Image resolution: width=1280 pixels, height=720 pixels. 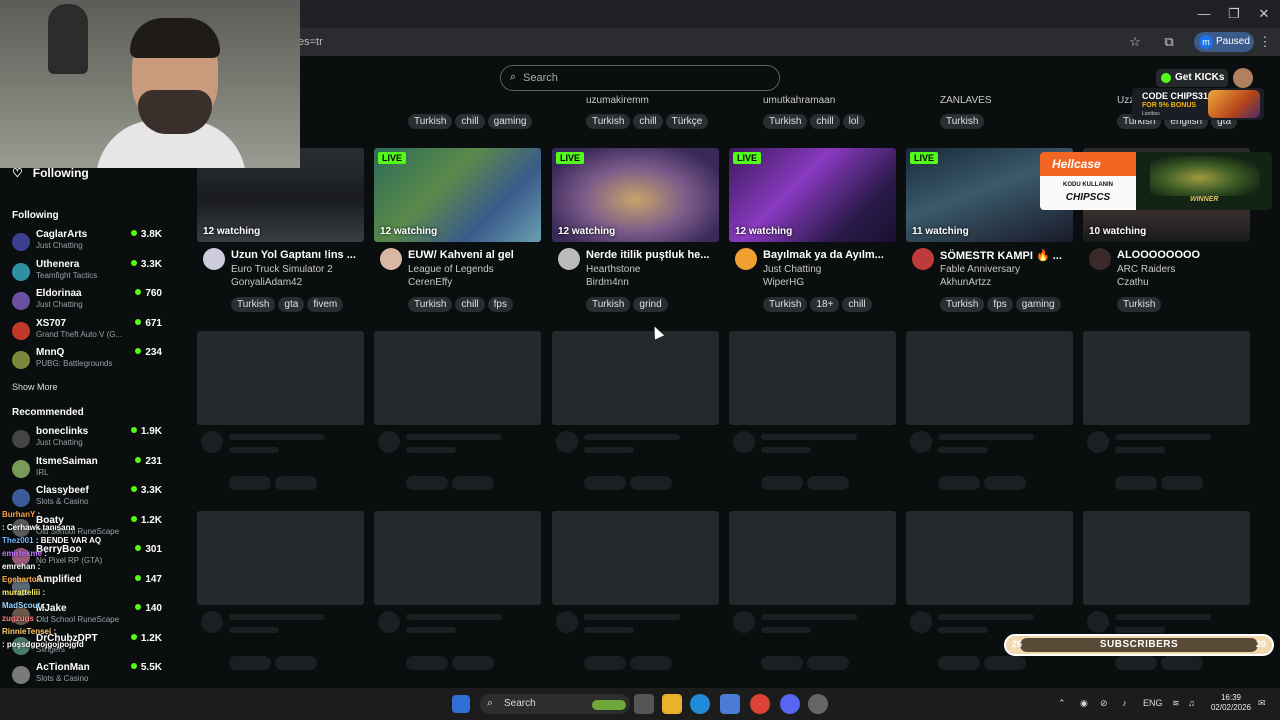 I want to click on streamer-name: WiperHG, so click(x=783, y=282).